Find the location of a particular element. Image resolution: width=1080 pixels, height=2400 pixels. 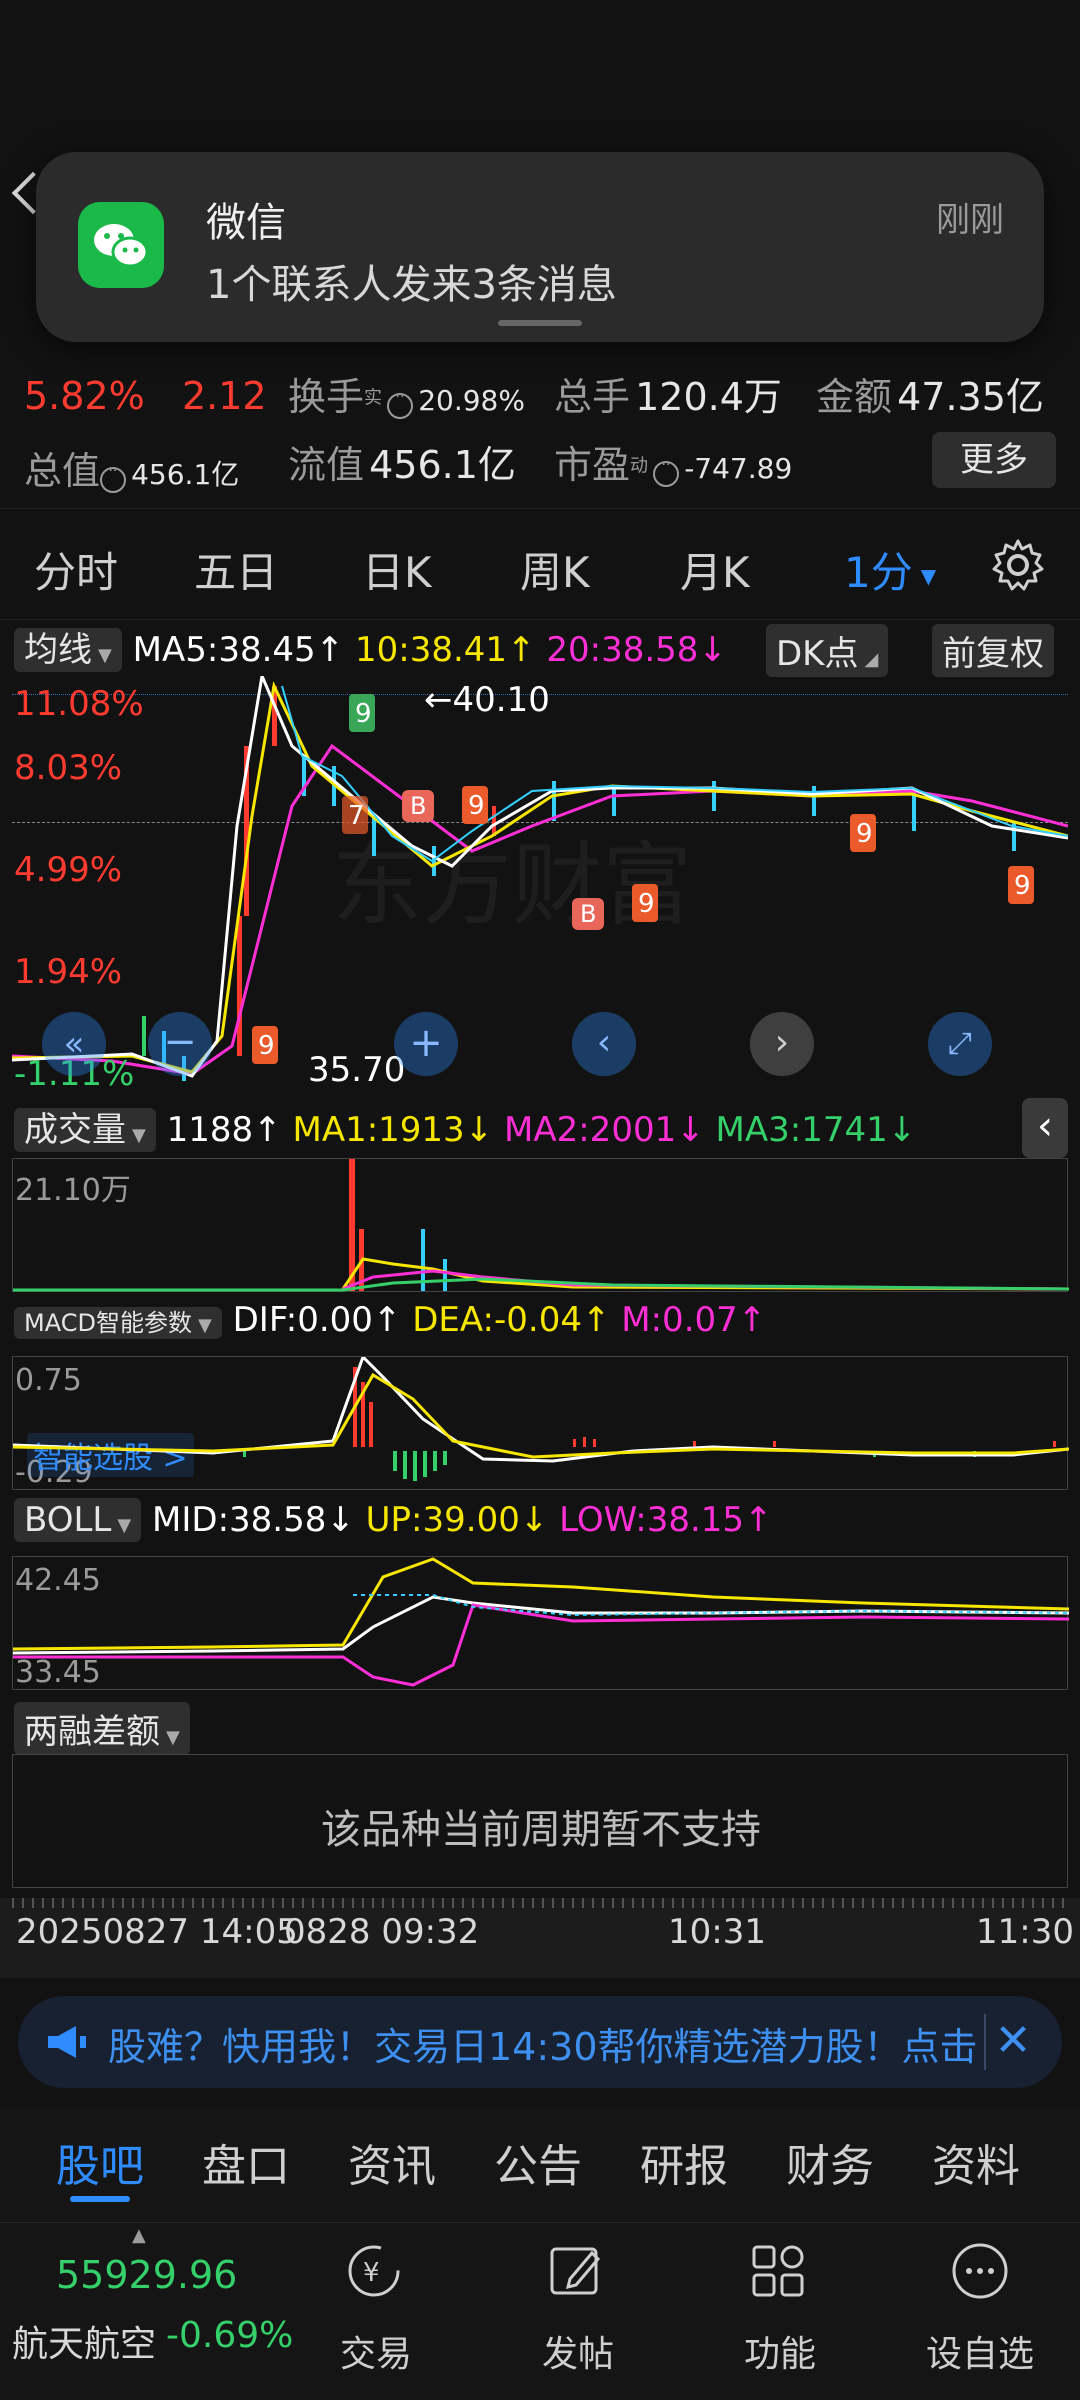

megaphone-icon is located at coordinates (68, 2044).